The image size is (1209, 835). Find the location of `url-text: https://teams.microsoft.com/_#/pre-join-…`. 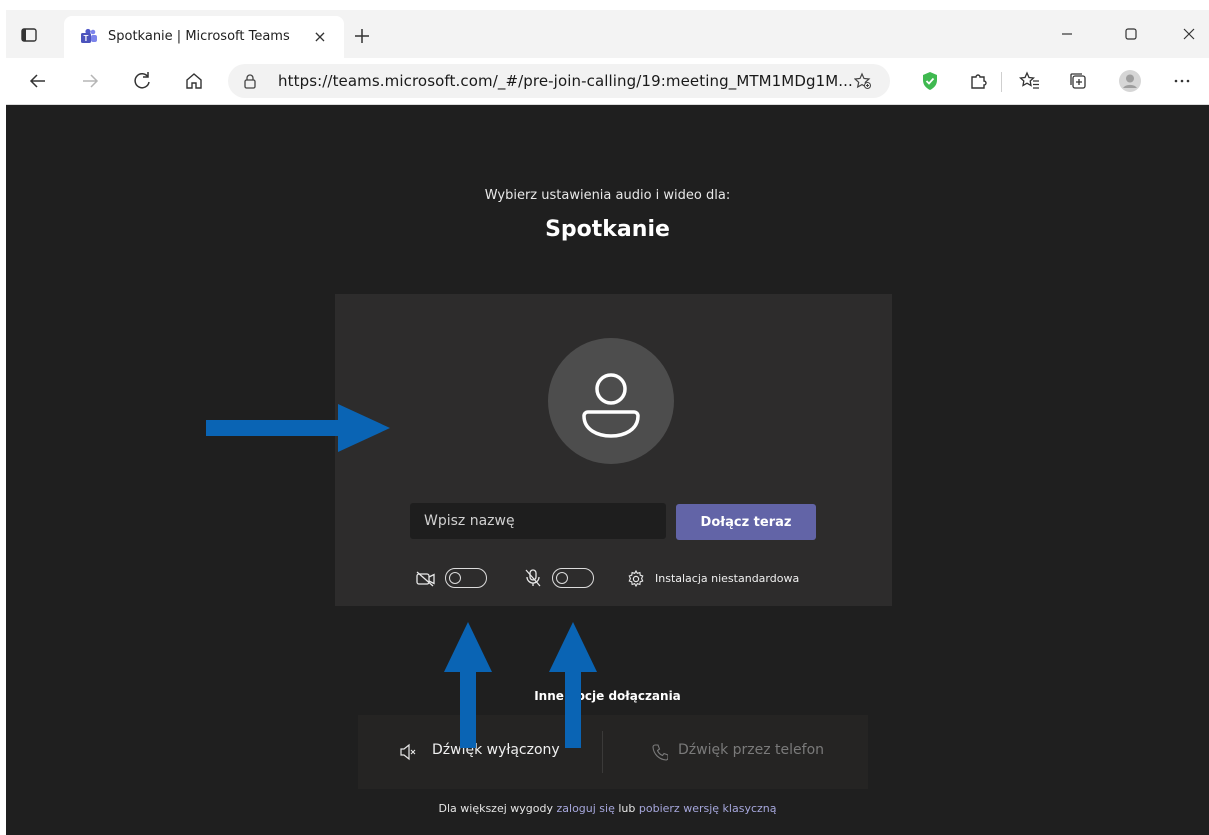

url-text: https://teams.microsoft.com/_#/pre-join-… is located at coordinates (565, 81).